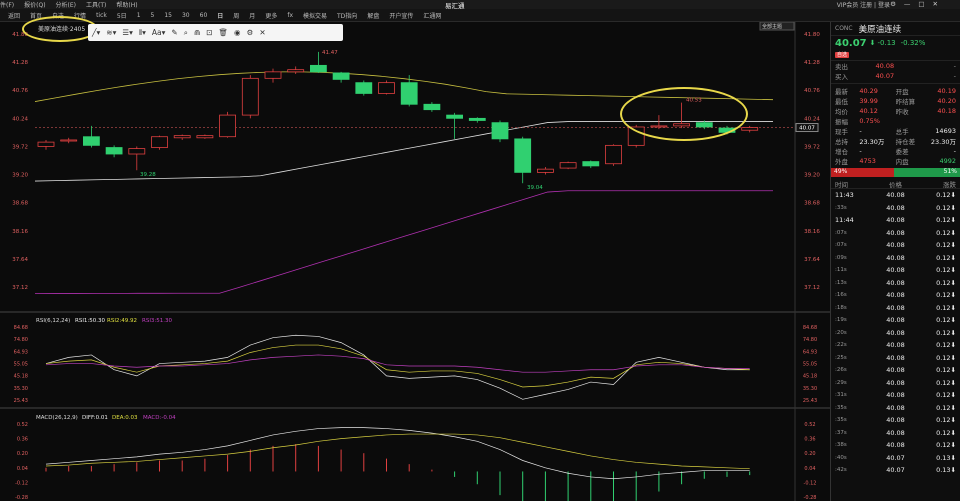 The height and width of the screenshot is (501, 960). What do you see at coordinates (127, 32) in the screenshot?
I see `fib-tool-icon: ☰▾` at bounding box center [127, 32].